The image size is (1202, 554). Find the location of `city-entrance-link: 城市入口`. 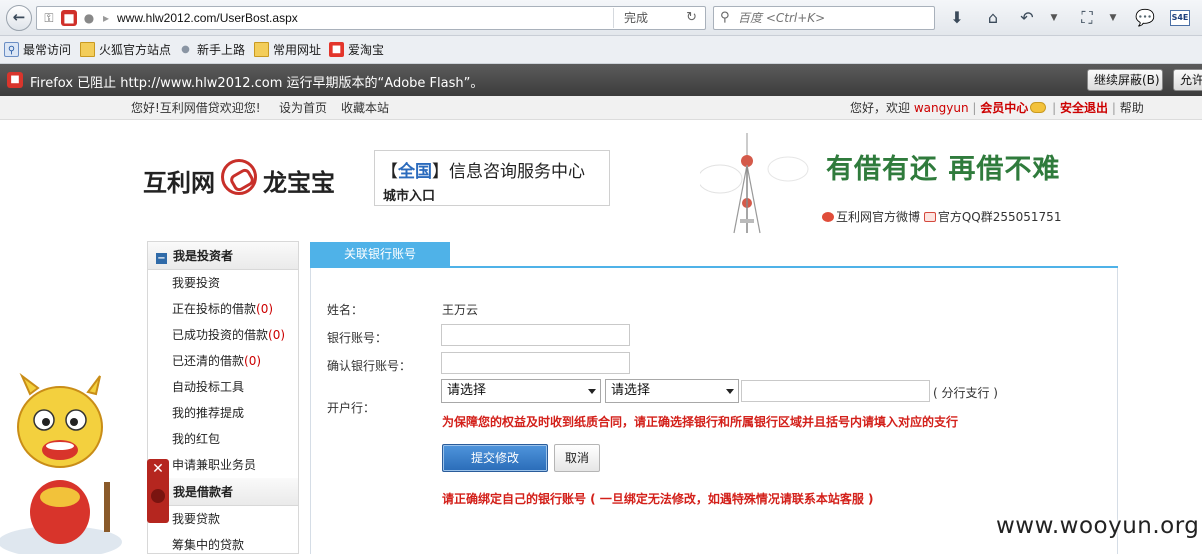

city-entrance-link: 城市入口 is located at coordinates (409, 194).